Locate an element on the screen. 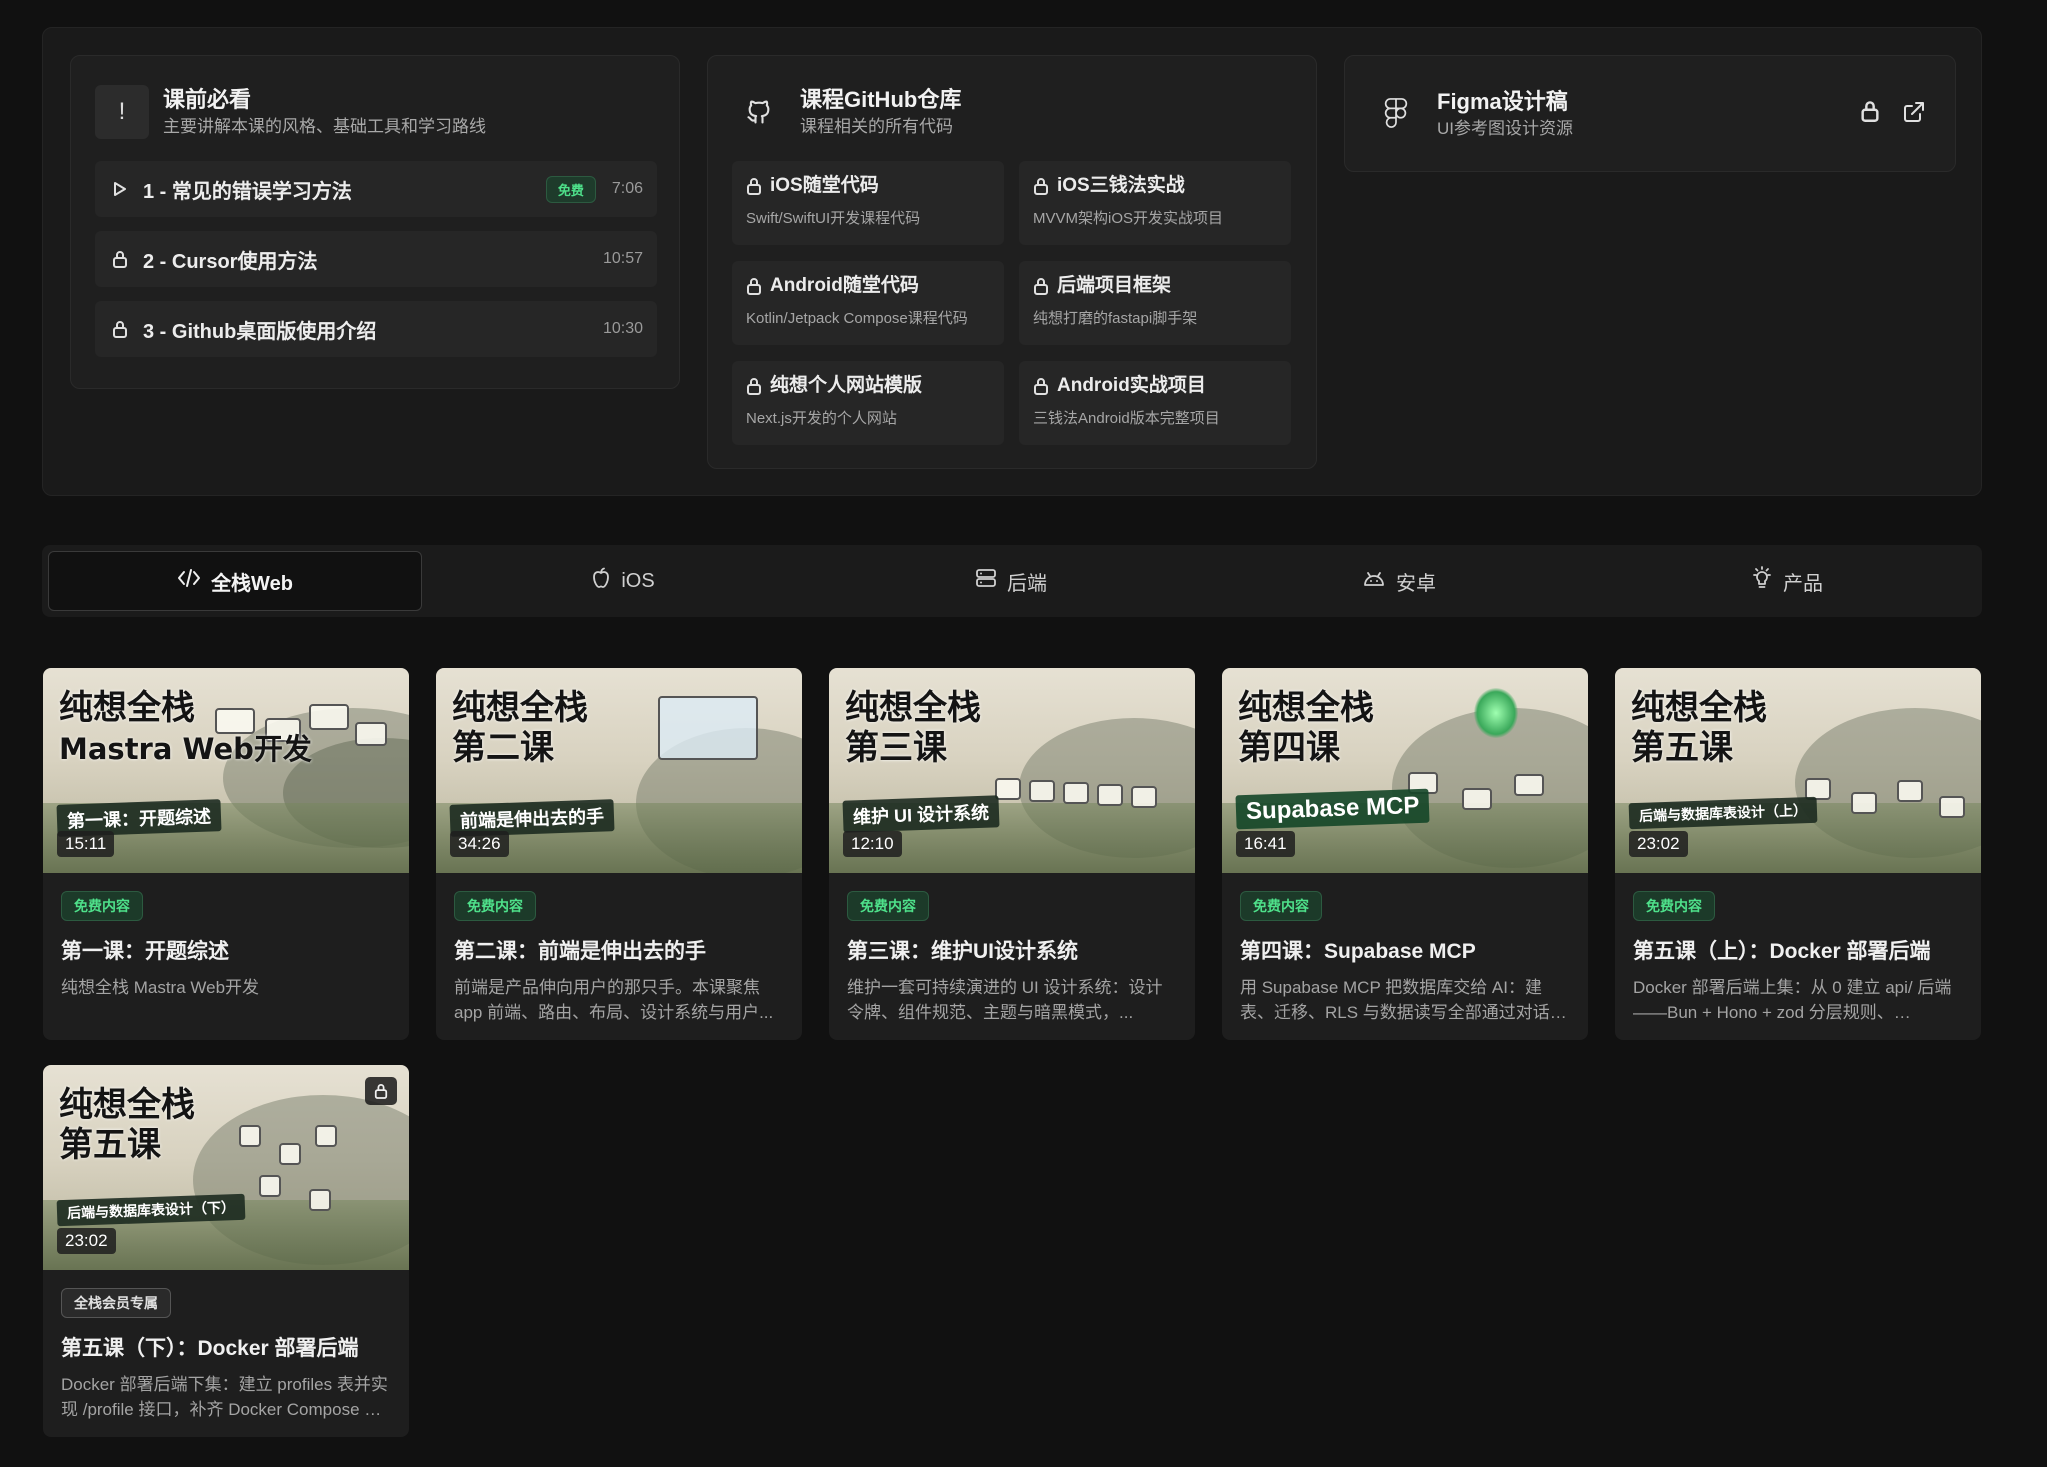  video-title: 第五课（上）：Docker 部署后端 is located at coordinates (1782, 951).